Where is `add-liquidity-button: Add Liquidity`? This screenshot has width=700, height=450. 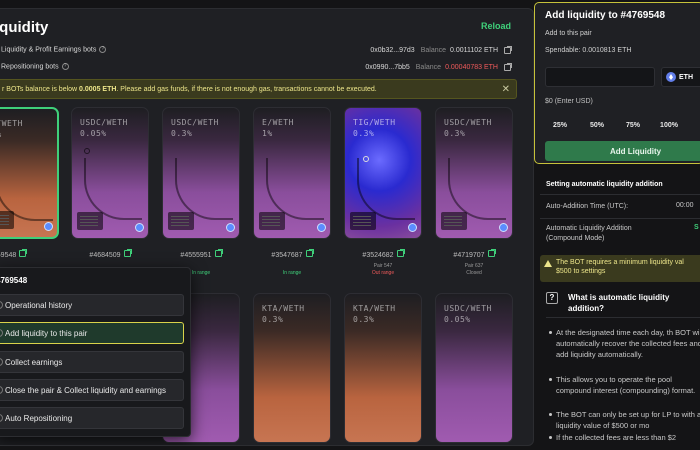
add-liquidity-button: Add Liquidity is located at coordinates (622, 151).